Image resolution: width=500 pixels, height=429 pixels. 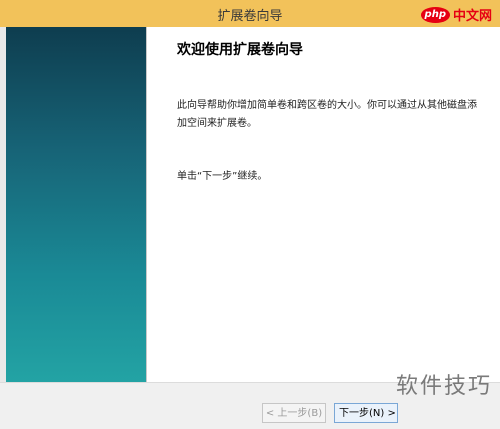 I want to click on watermark-logo: php 中文网, so click(x=456, y=14).